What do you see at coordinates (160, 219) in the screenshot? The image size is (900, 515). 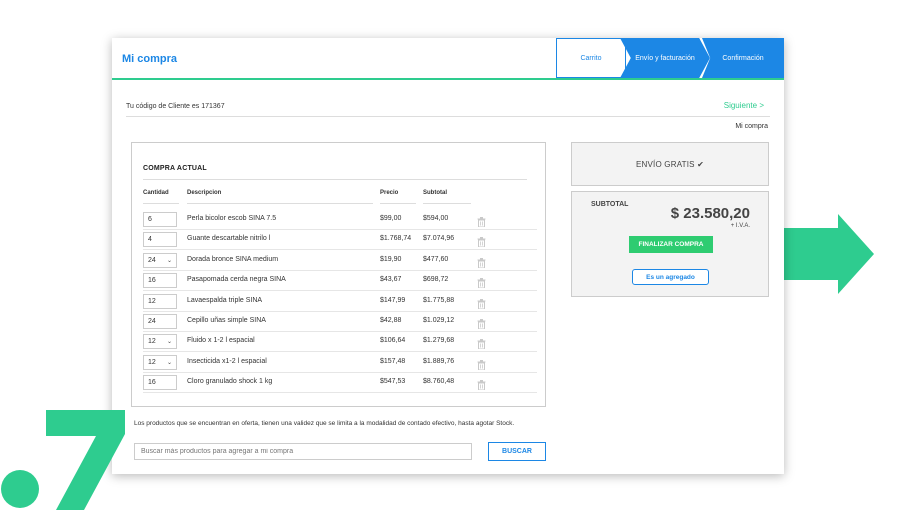 I see `quantity-field: 6` at bounding box center [160, 219].